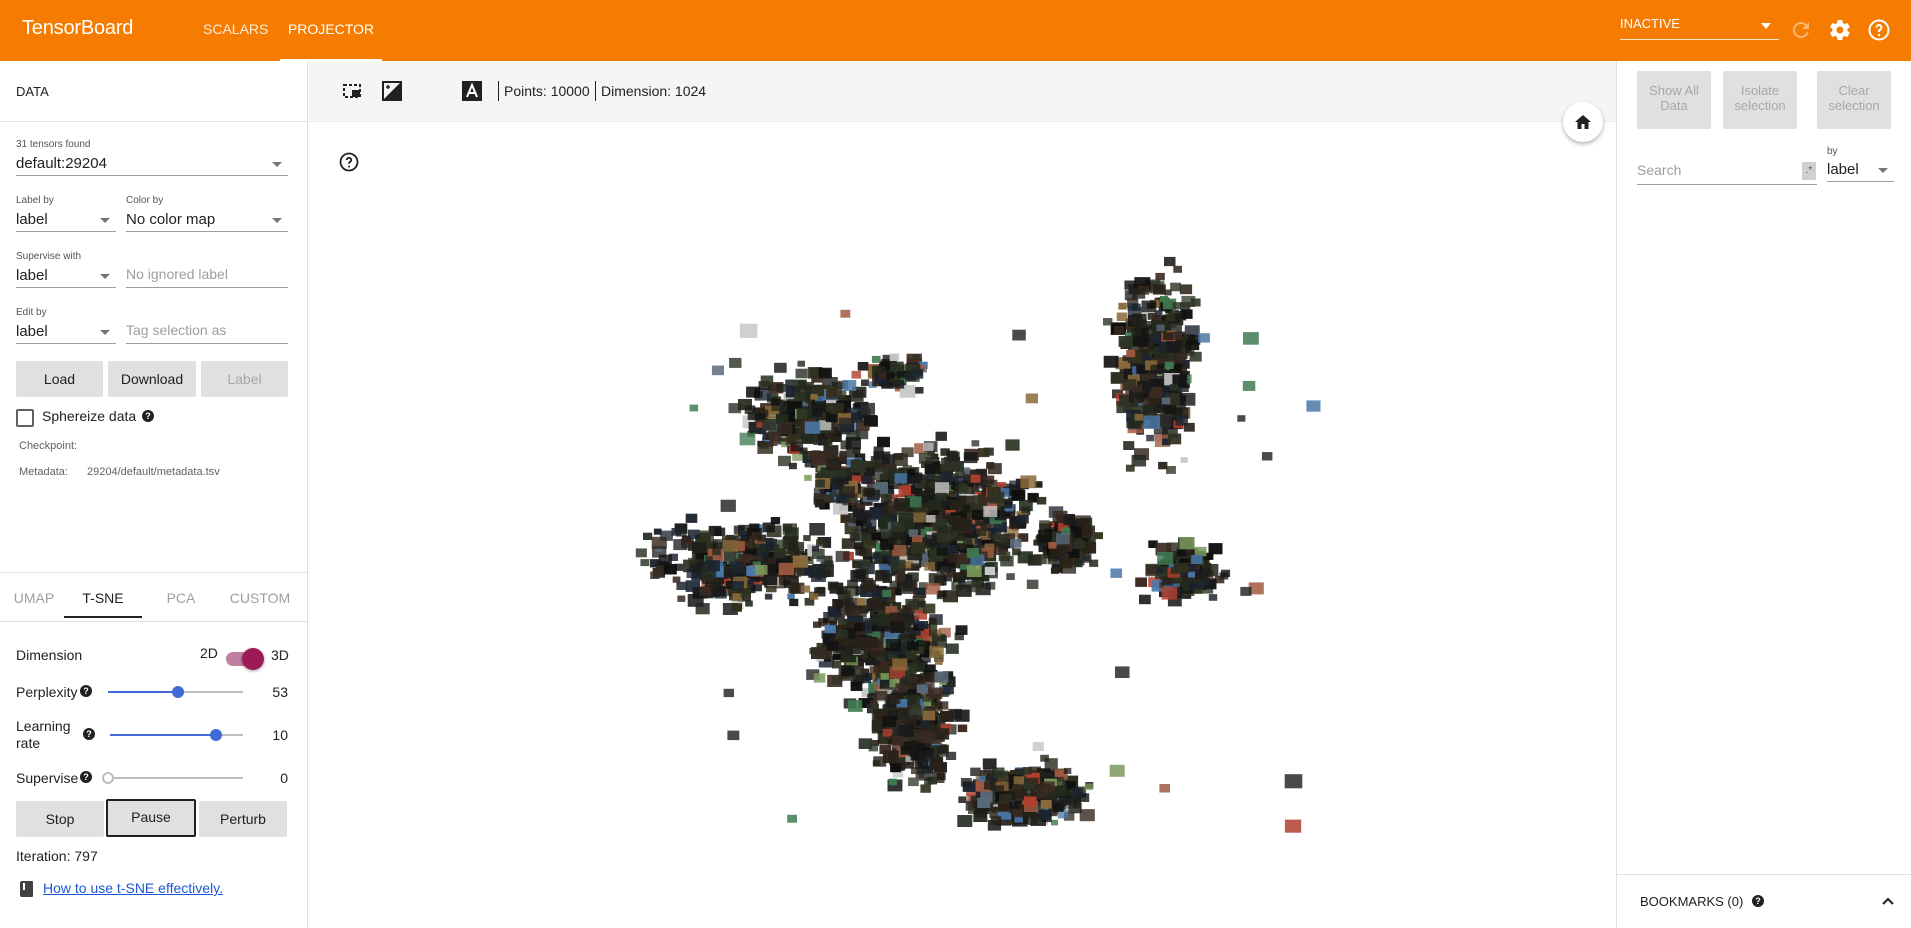 The width and height of the screenshot is (1911, 928). I want to click on color-by-value: No color map, so click(171, 219).